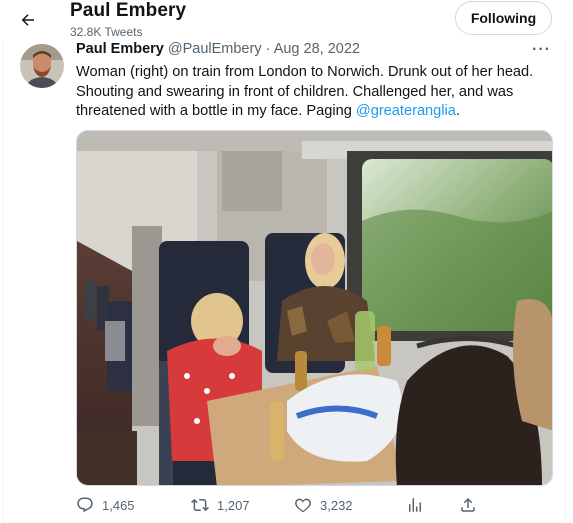 This screenshot has height=523, width=573. I want to click on author-handle: @PaulEmbery, so click(215, 49).